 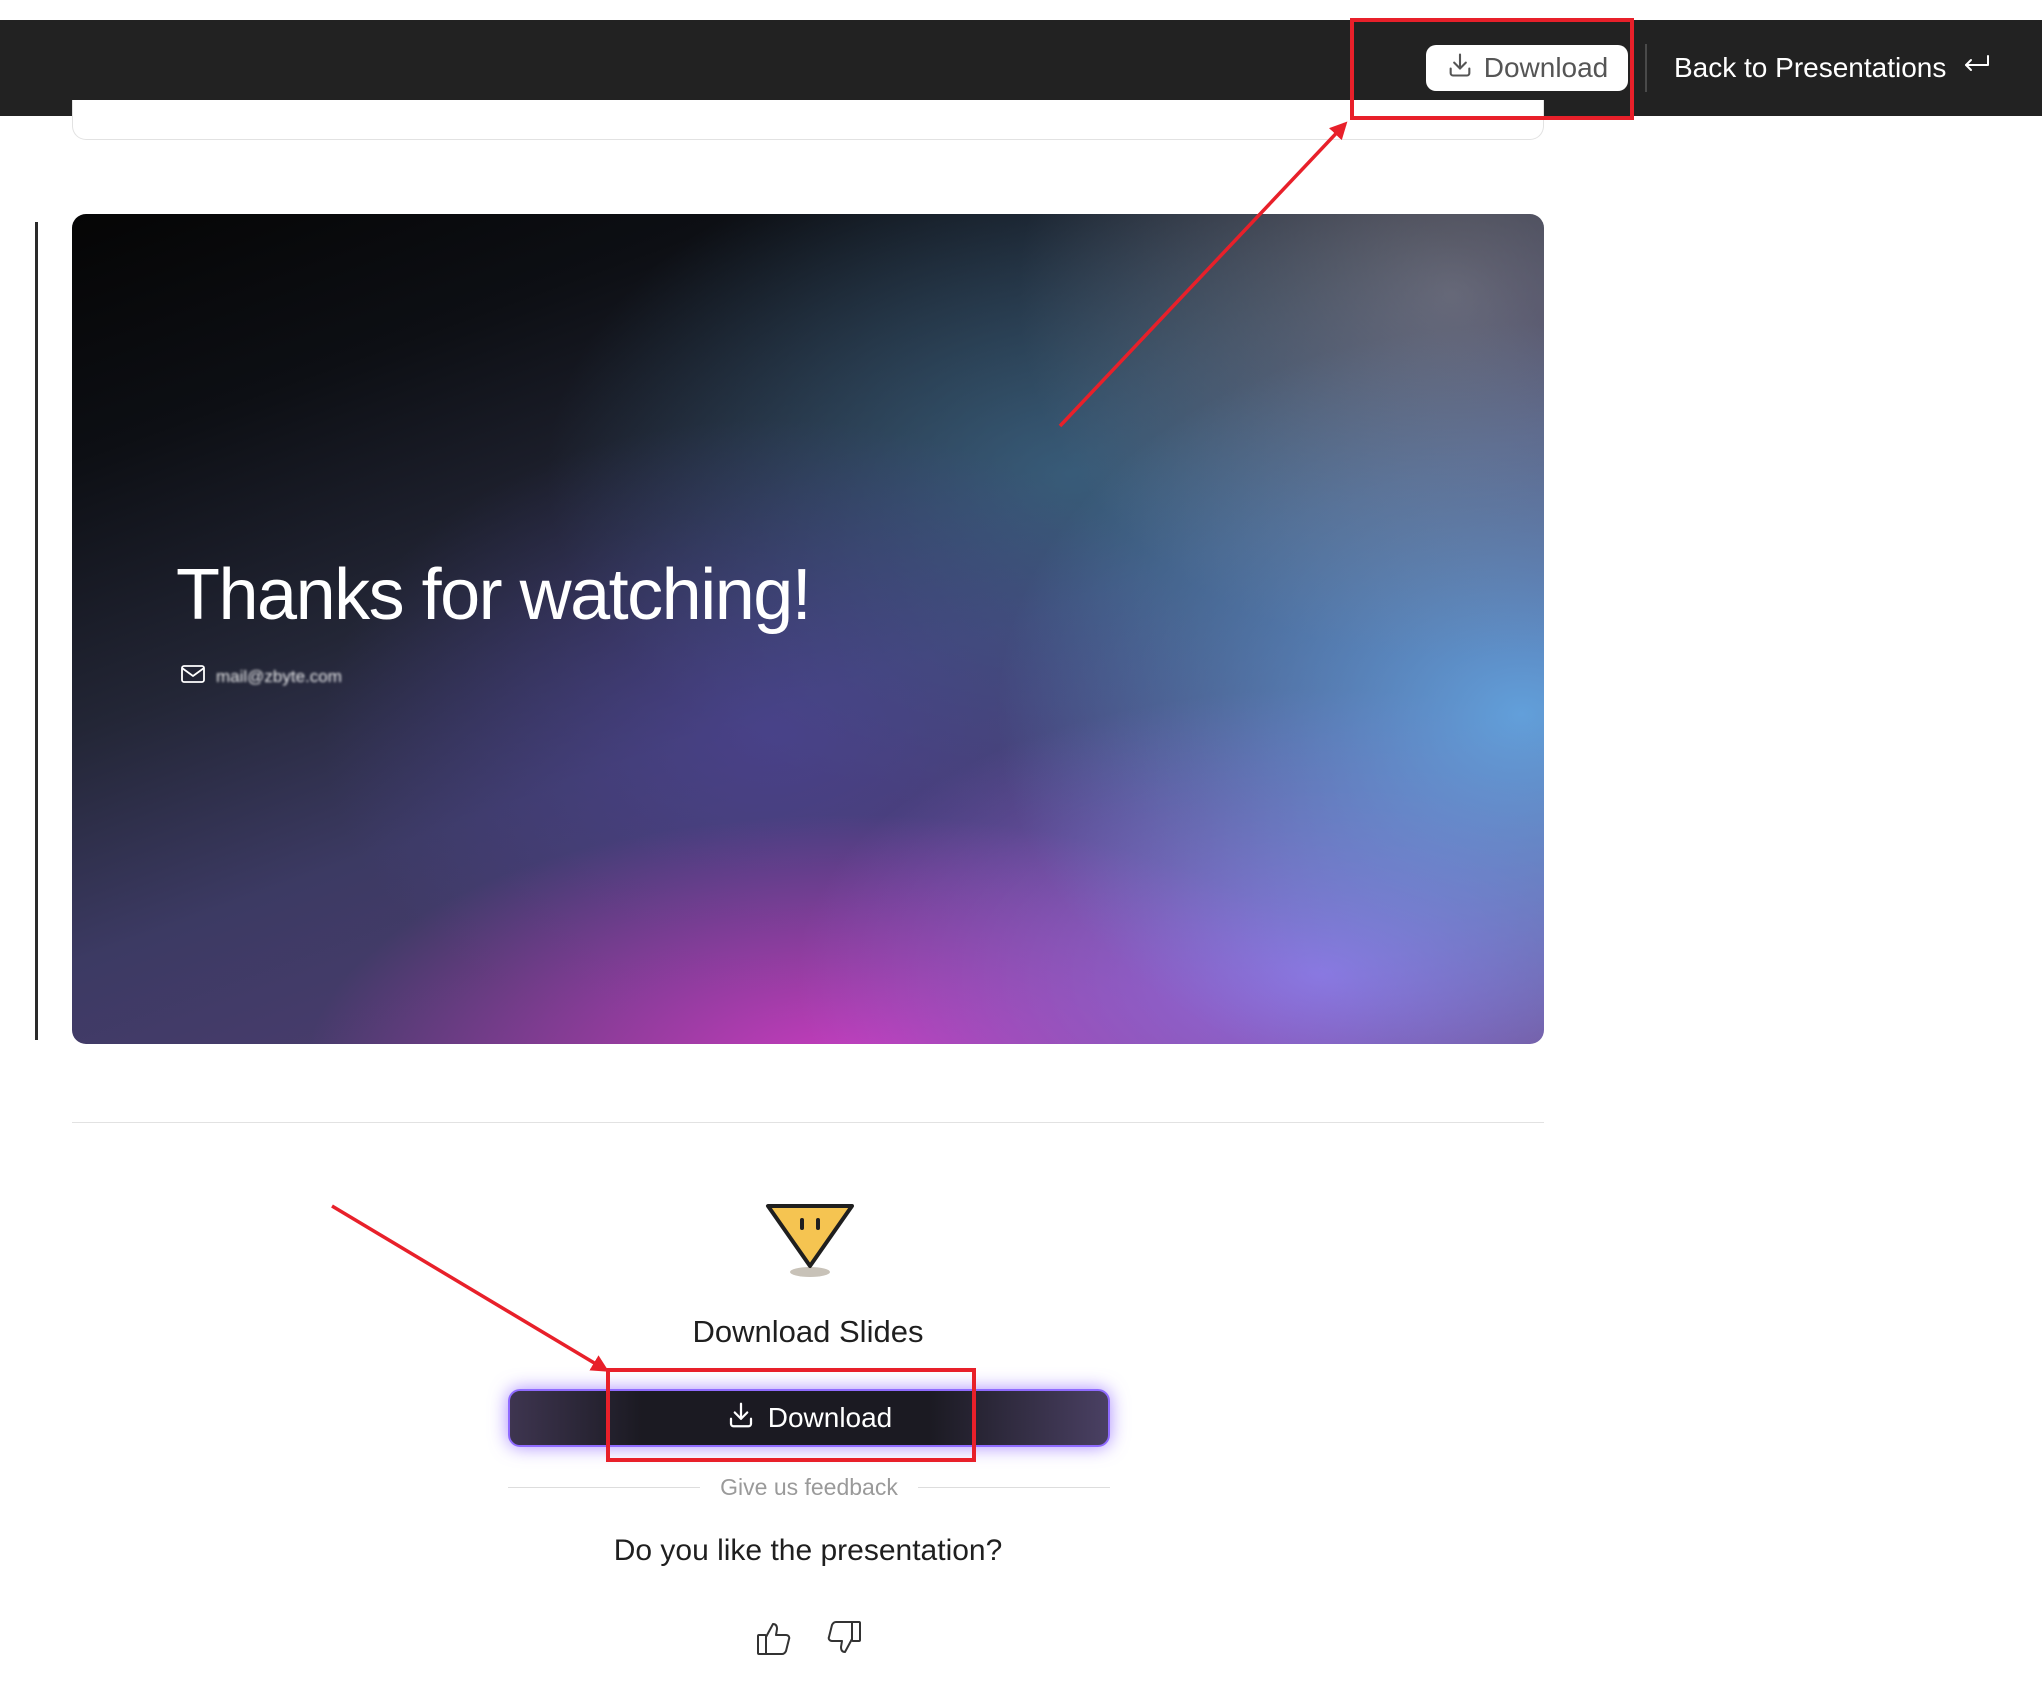 What do you see at coordinates (1976, 68) in the screenshot?
I see `return-arrow-icon` at bounding box center [1976, 68].